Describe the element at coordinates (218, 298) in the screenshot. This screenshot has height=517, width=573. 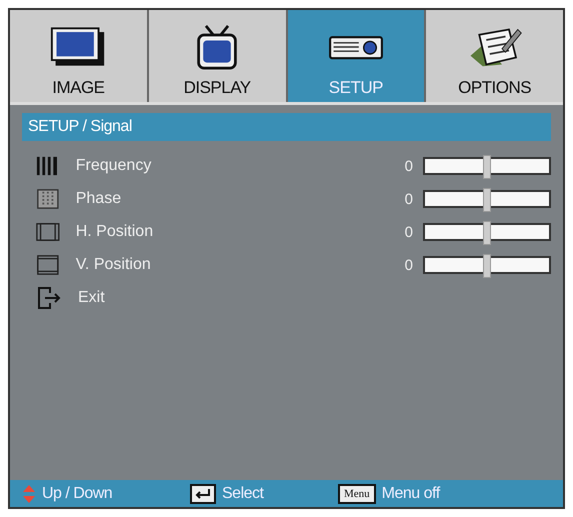
I see `menu-item: Exit` at that location.